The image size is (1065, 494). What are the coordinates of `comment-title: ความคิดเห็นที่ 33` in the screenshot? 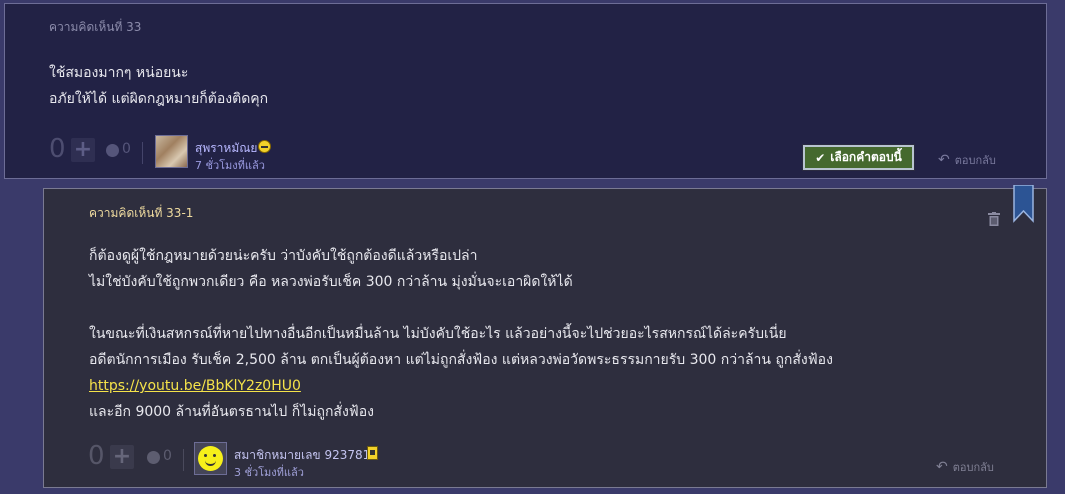 It's located at (95, 27).